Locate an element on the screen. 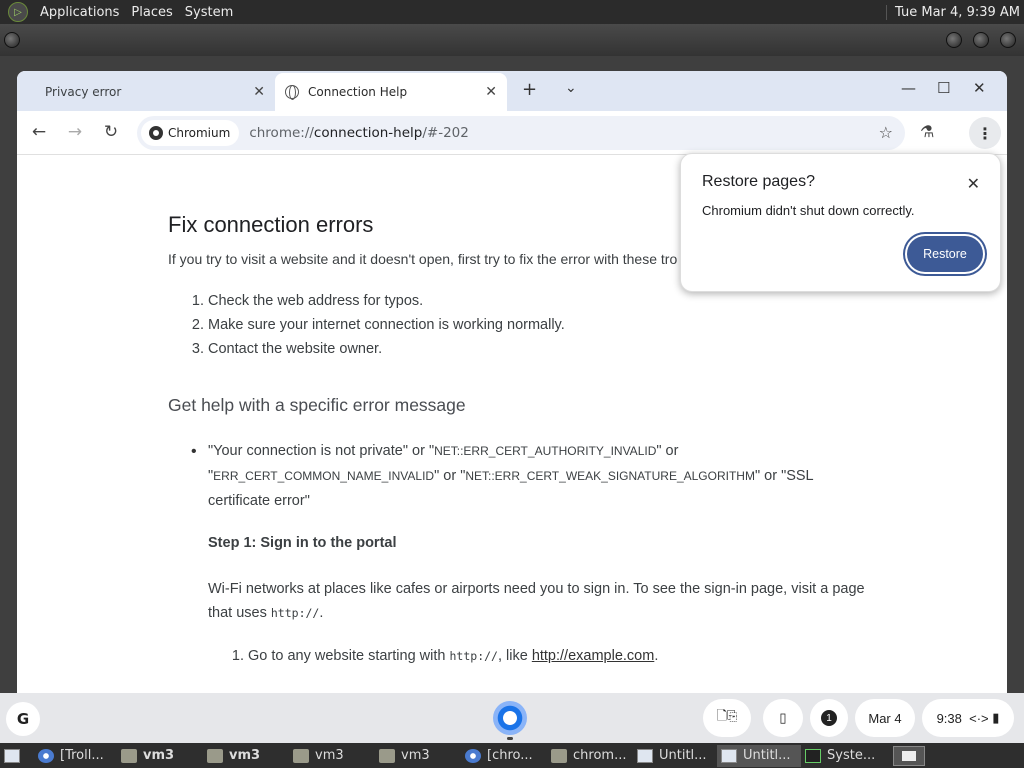 The height and width of the screenshot is (768, 1024). menu-applications: Applications is located at coordinates (79, 12).